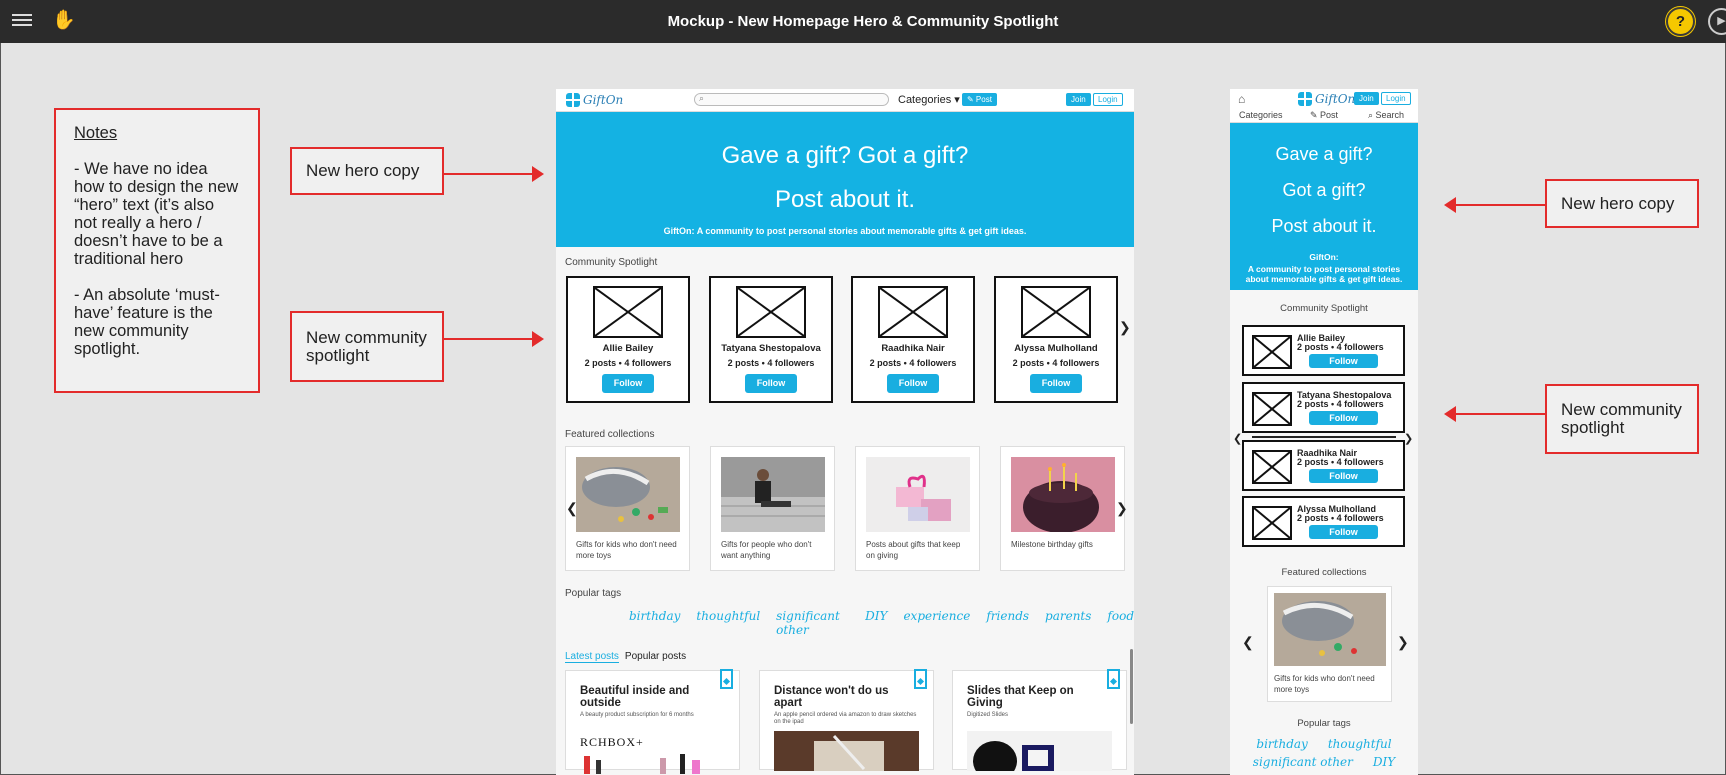  What do you see at coordinates (979, 99) in the screenshot?
I see `post-button: ✎ Post` at bounding box center [979, 99].